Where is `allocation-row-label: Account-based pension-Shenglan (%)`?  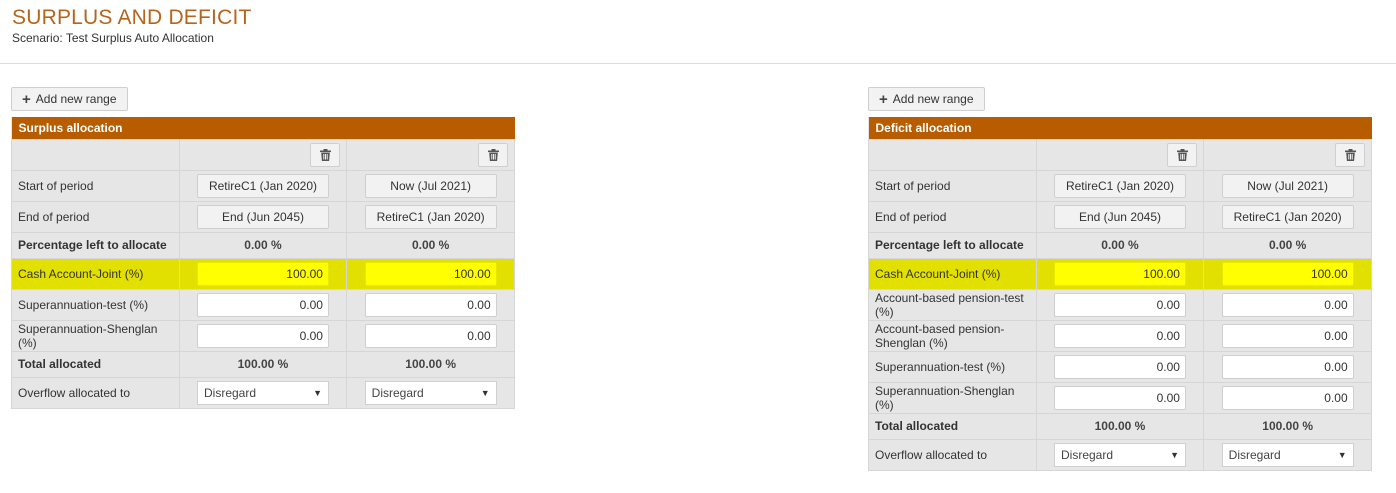 allocation-row-label: Account-based pension-Shenglan (%) is located at coordinates (952, 335).